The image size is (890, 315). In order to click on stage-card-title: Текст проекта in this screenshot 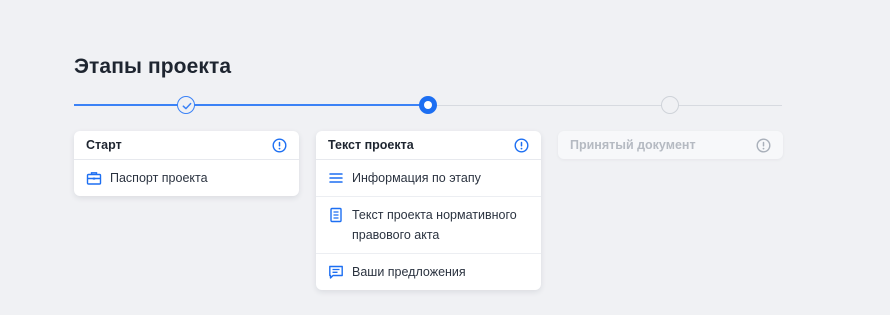, I will do `click(371, 145)`.